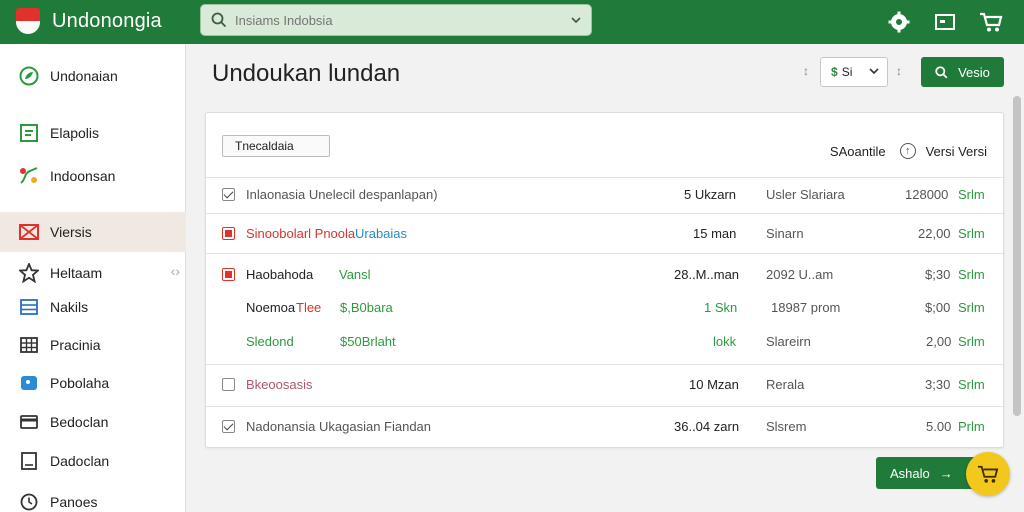 This screenshot has height=512, width=1024. I want to click on star-icon, so click(29, 273).